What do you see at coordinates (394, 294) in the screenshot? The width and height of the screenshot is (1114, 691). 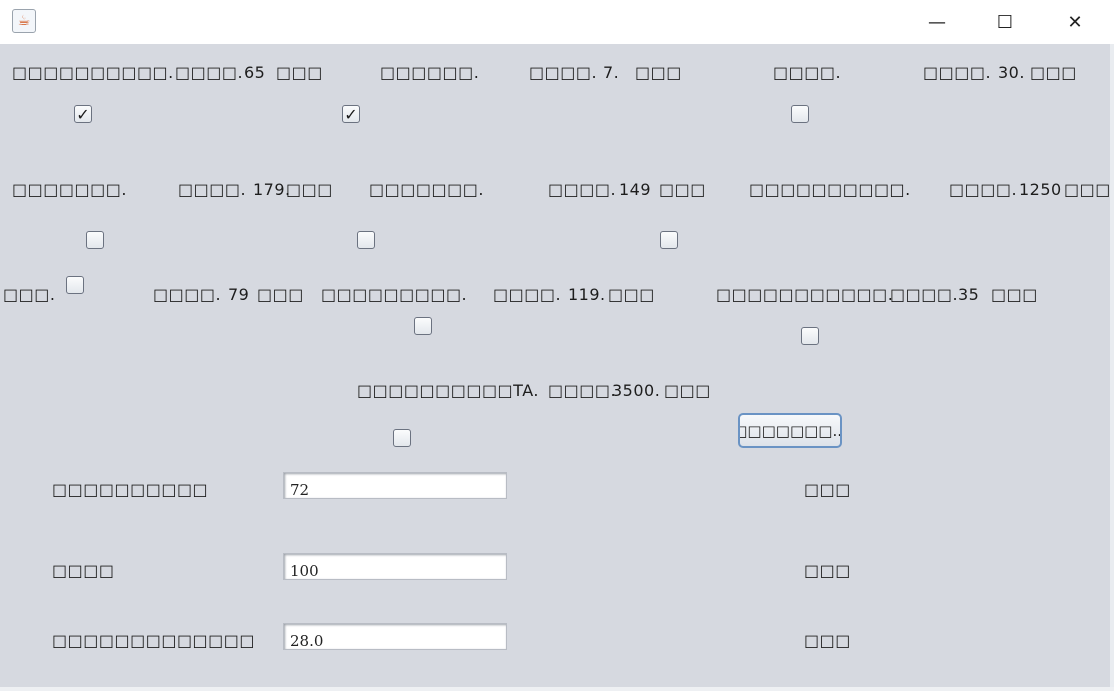 I see `item-name-label: □□□□□□□□□.` at bounding box center [394, 294].